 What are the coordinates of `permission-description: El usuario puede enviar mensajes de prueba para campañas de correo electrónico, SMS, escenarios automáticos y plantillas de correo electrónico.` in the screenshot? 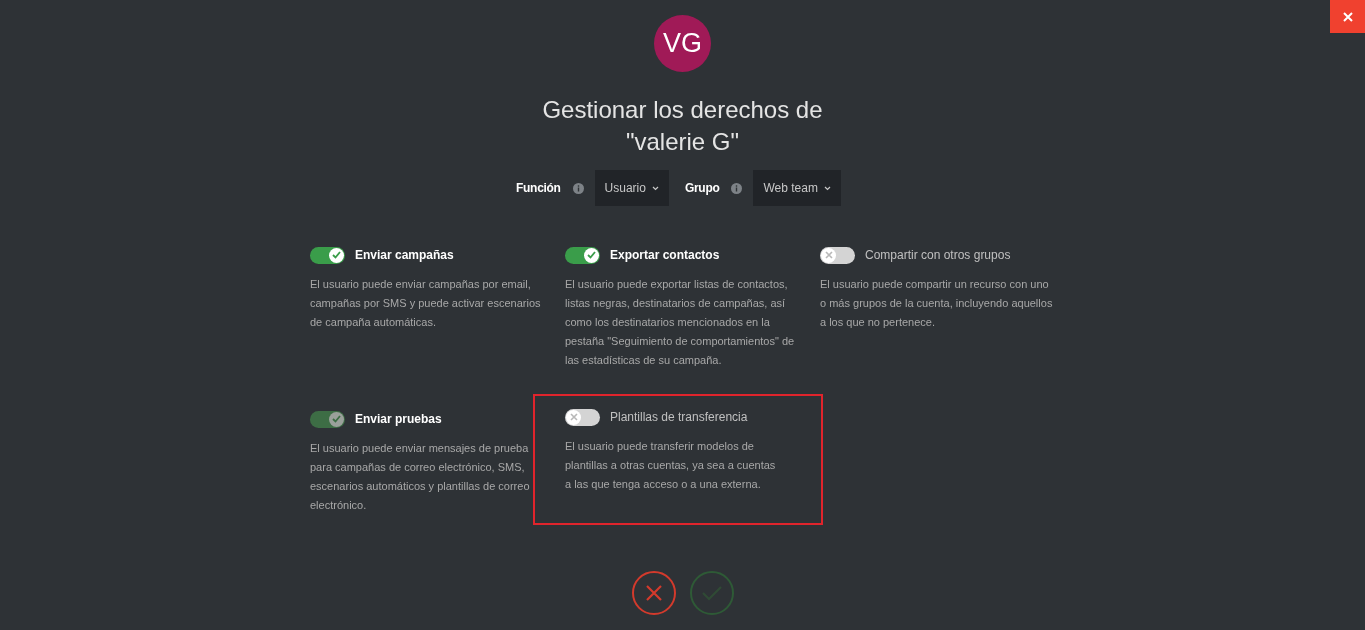 It's located at (420, 477).